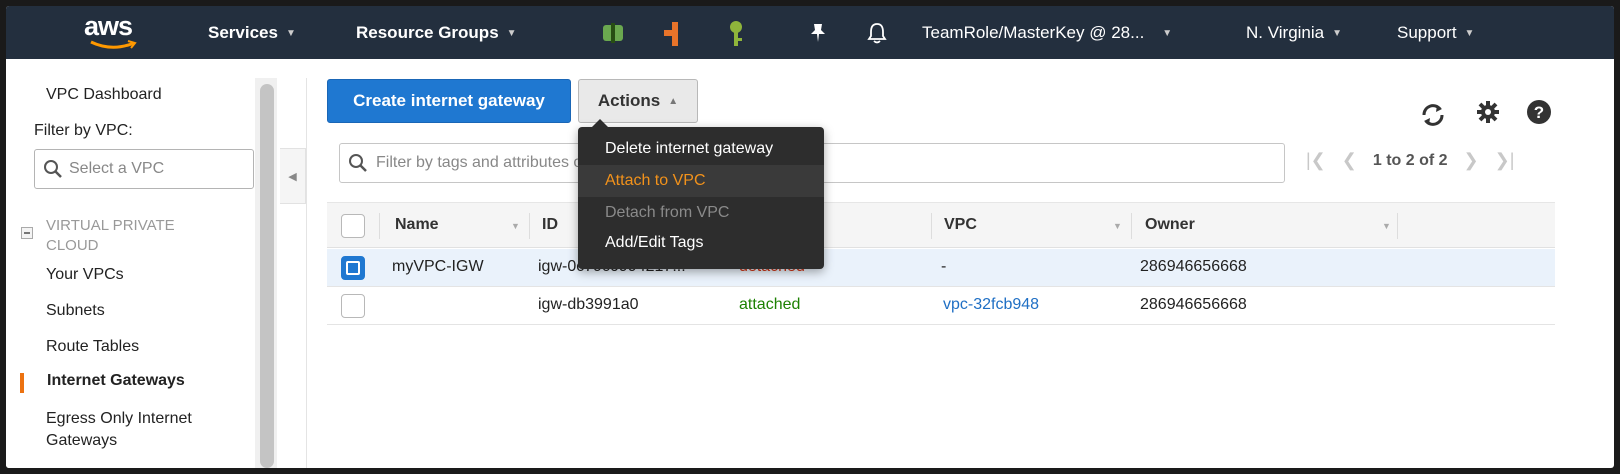 The height and width of the screenshot is (474, 1620). Describe the element at coordinates (675, 34) in the screenshot. I see `lambda-icon` at that location.